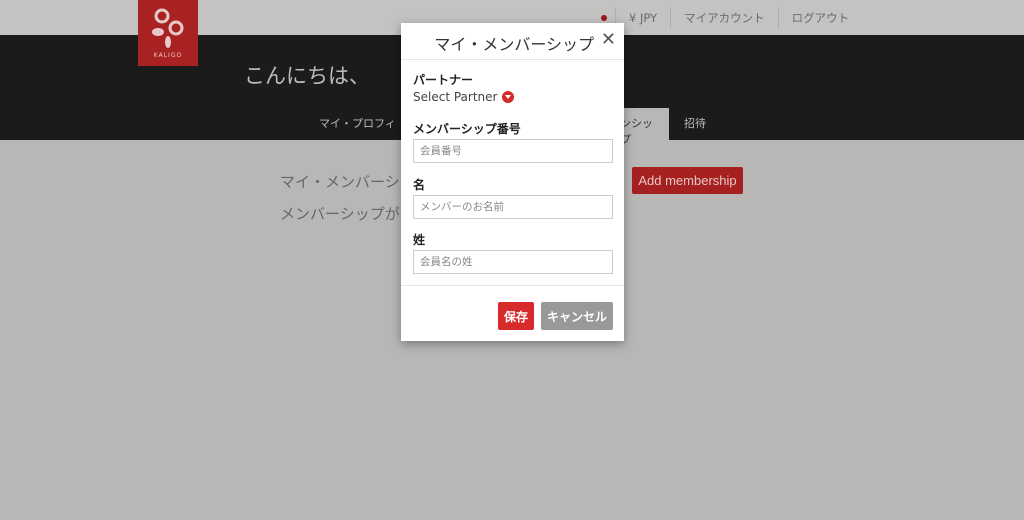  I want to click on my-account-link: マイアカウント, so click(724, 17).